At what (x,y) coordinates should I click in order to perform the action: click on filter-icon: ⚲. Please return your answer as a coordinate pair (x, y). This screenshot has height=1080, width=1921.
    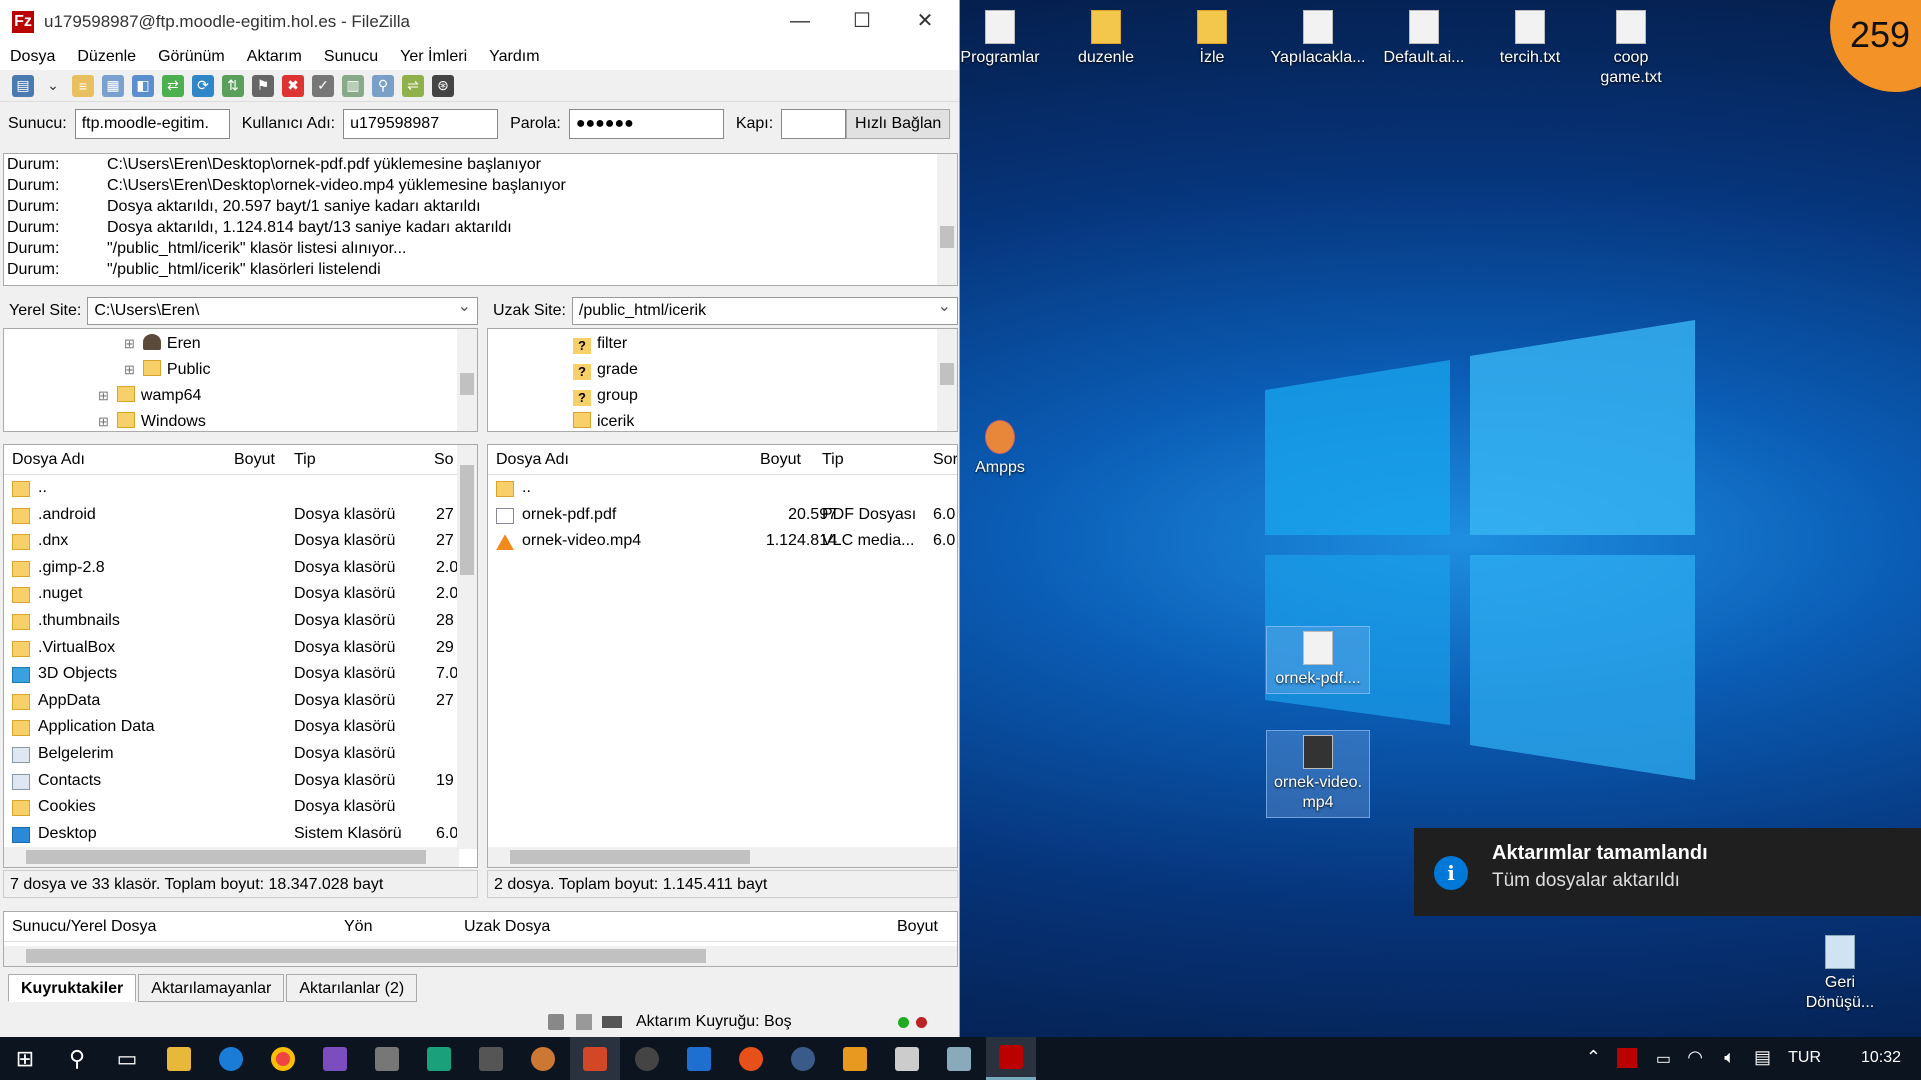
    Looking at the image, I should click on (383, 85).